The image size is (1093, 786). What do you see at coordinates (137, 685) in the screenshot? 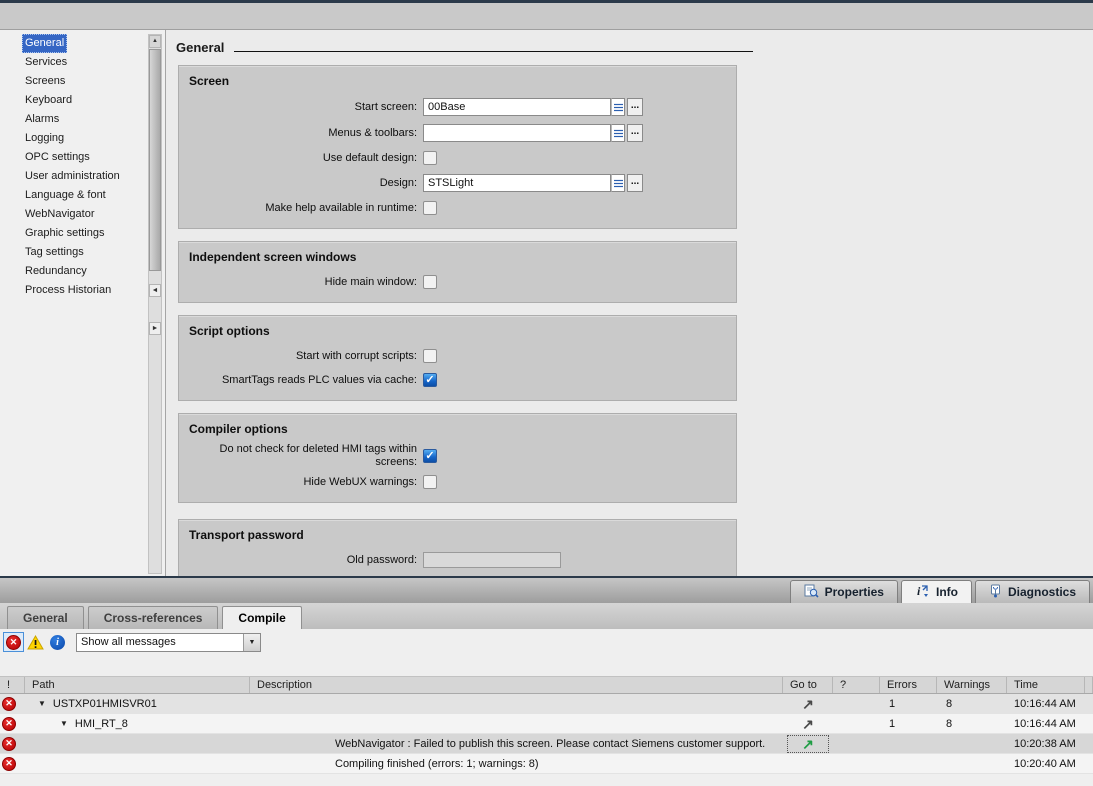
I see `column-header-path: Path` at bounding box center [137, 685].